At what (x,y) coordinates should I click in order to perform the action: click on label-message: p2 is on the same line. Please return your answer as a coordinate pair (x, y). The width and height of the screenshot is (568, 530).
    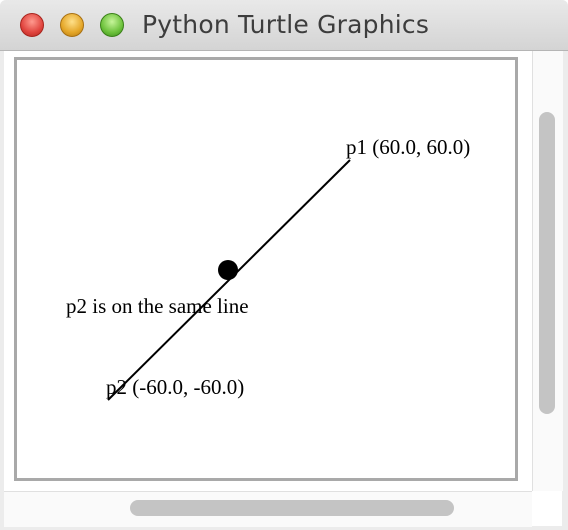
    Looking at the image, I should click on (157, 306).